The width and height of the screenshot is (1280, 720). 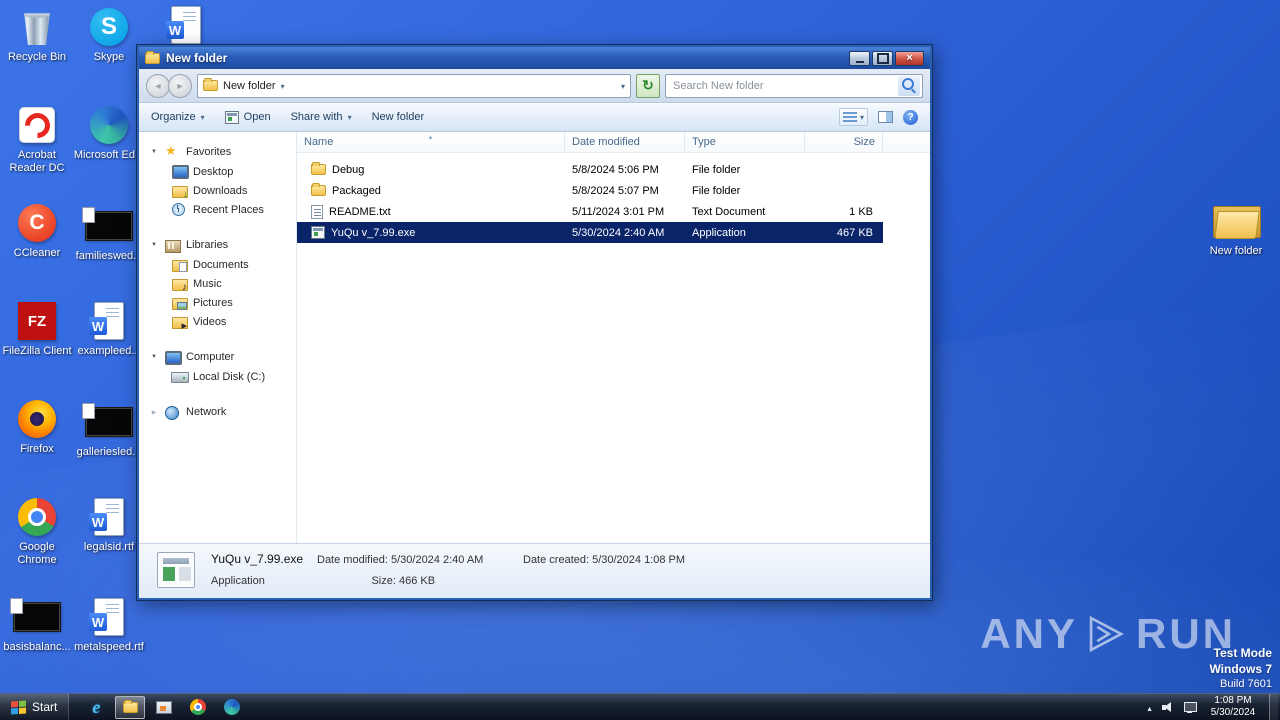 I want to click on sidebar-item-recent-places: Recent Places, so click(x=217, y=209).